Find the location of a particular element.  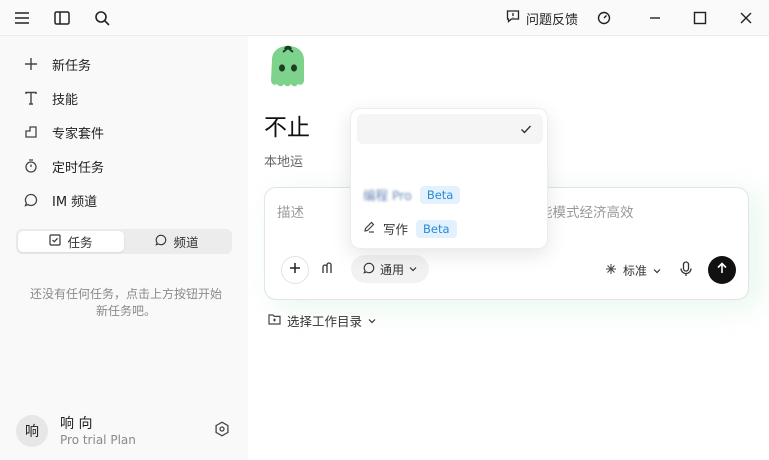

tab-channels: 频道 is located at coordinates (177, 241).